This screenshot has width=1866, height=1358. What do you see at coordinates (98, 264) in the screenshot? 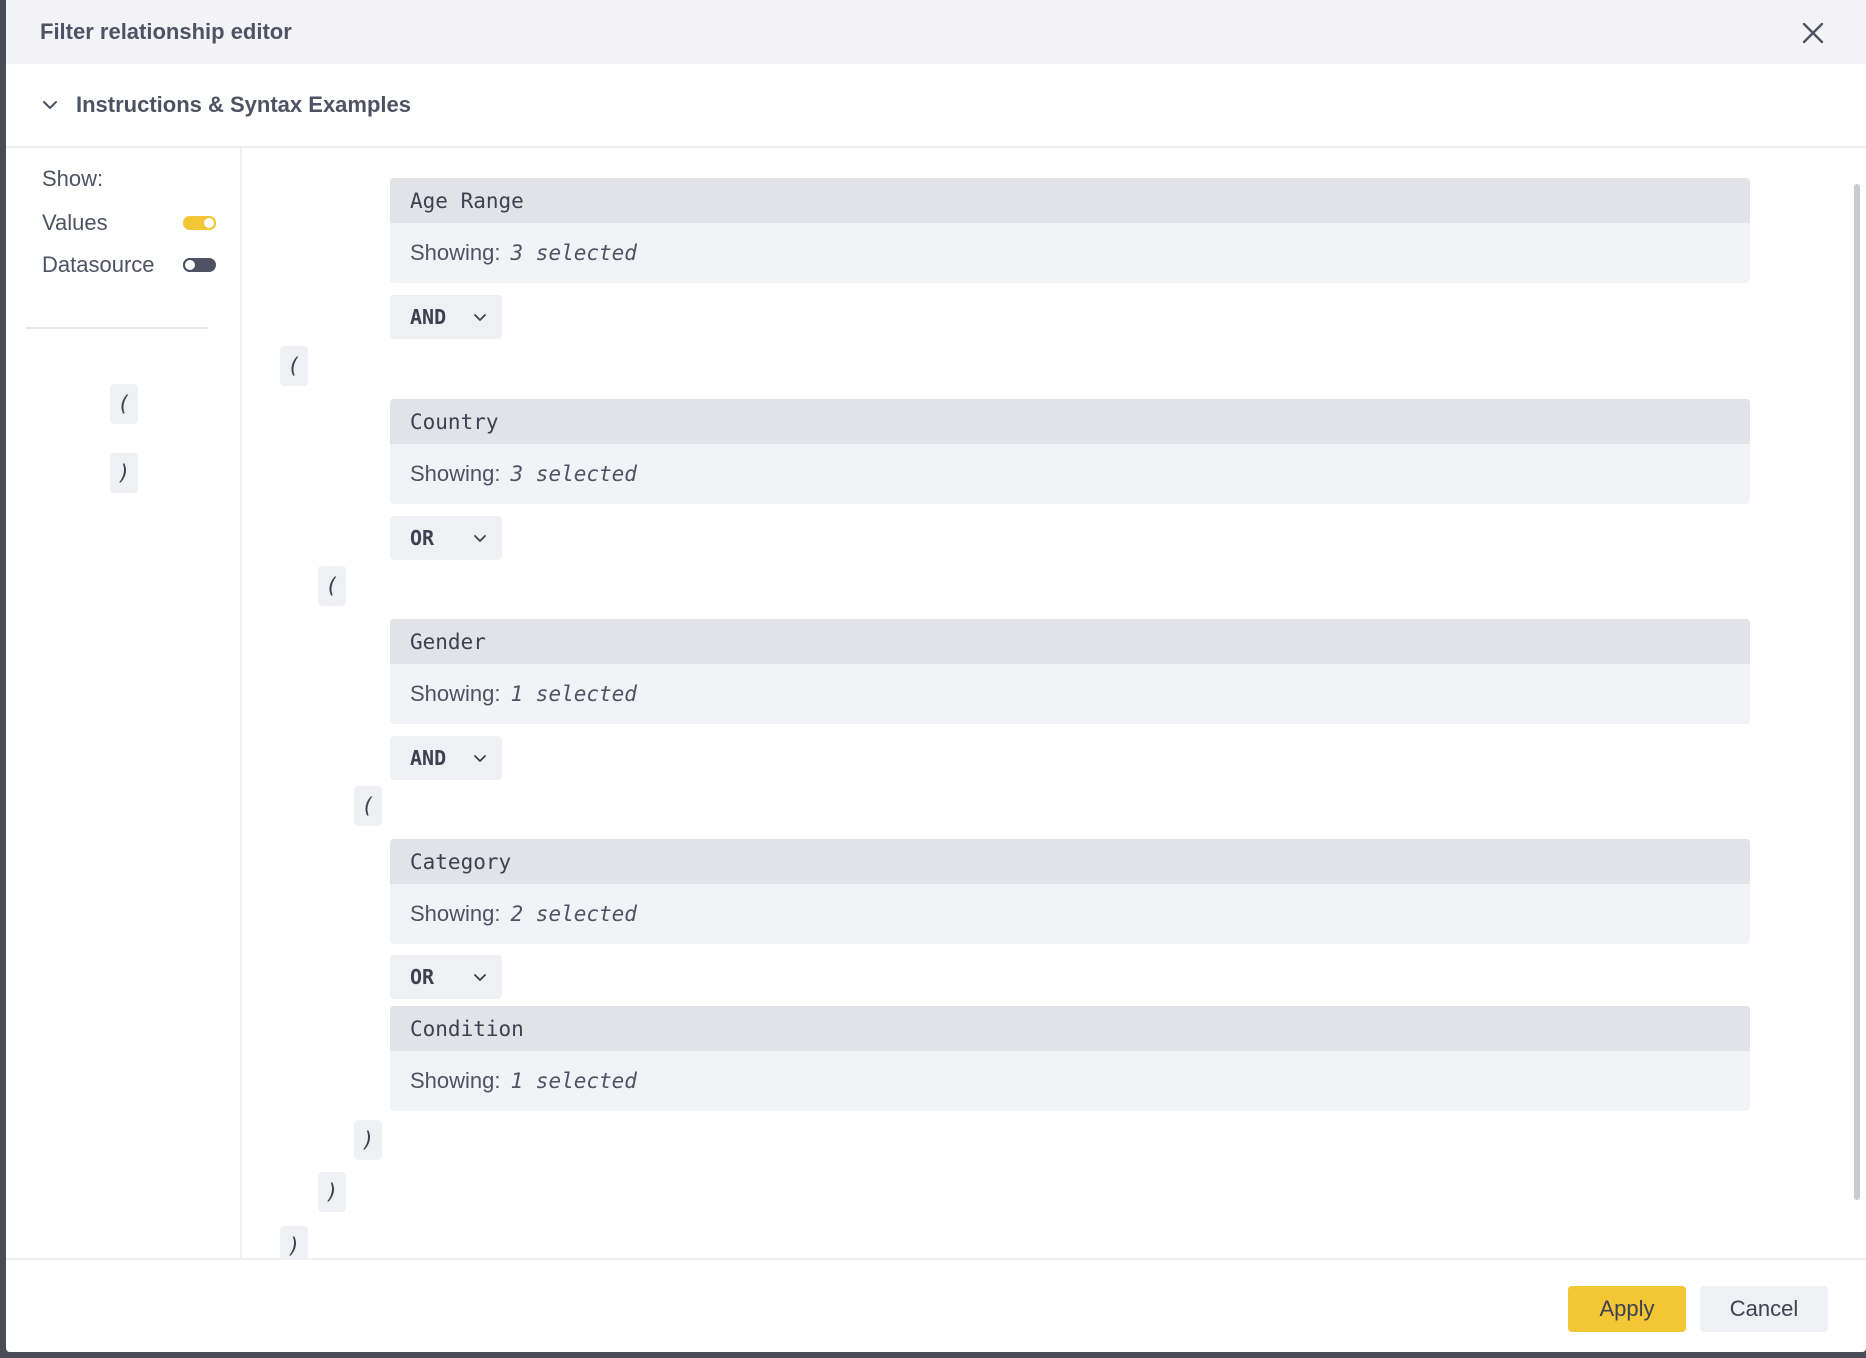
I see `datasource-toggle-label: Datasource` at bounding box center [98, 264].